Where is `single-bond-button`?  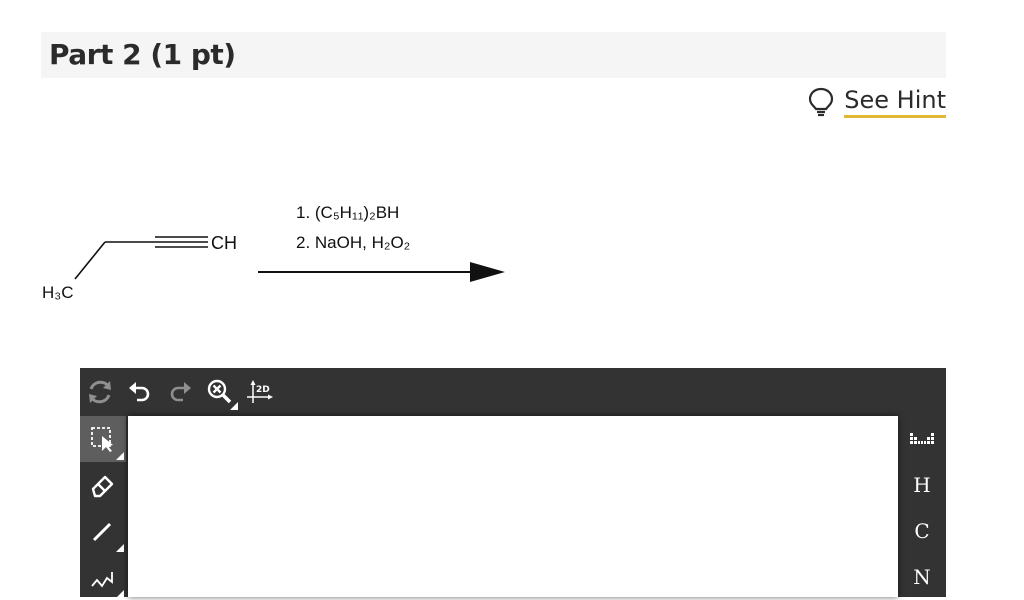 single-bond-button is located at coordinates (103, 531).